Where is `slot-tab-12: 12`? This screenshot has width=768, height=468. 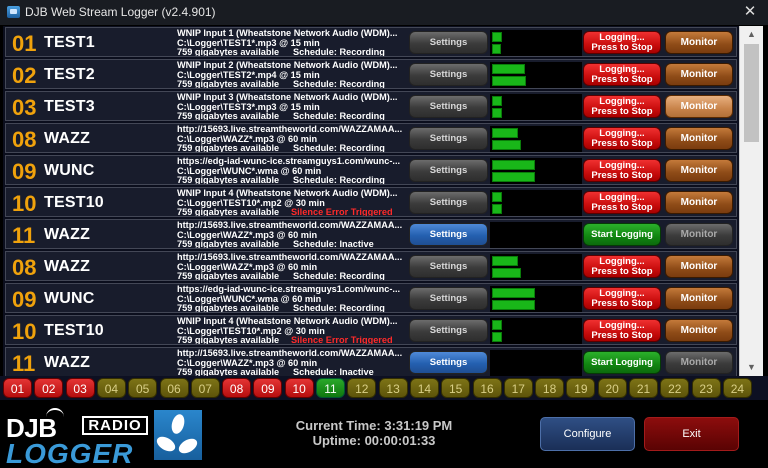 slot-tab-12: 12 is located at coordinates (362, 388).